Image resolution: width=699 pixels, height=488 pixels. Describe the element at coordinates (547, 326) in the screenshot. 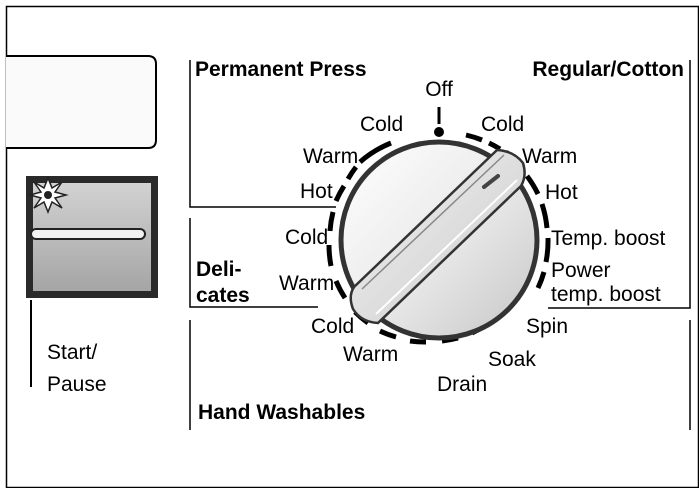

I see `dial-label-spin: Spin` at that location.